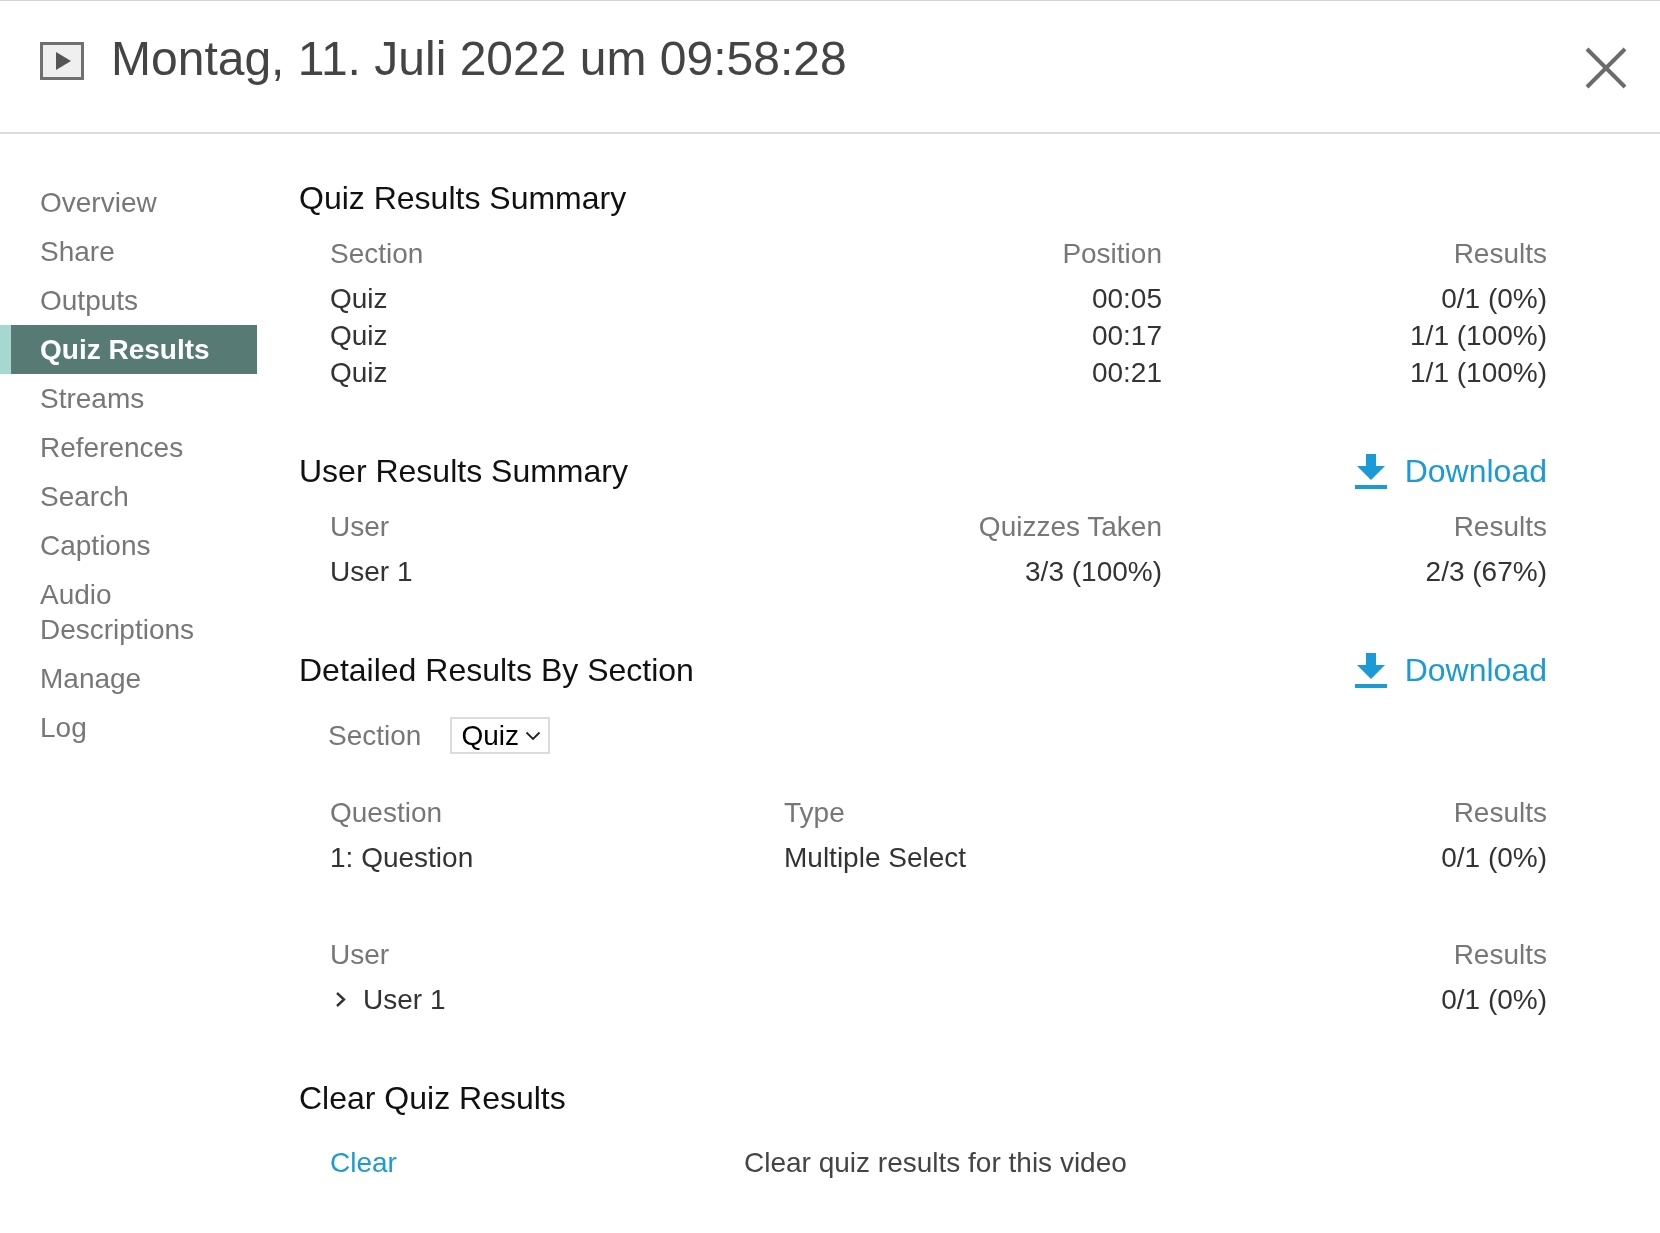  I want to click on sidebar-item: Quiz Results, so click(128, 349).